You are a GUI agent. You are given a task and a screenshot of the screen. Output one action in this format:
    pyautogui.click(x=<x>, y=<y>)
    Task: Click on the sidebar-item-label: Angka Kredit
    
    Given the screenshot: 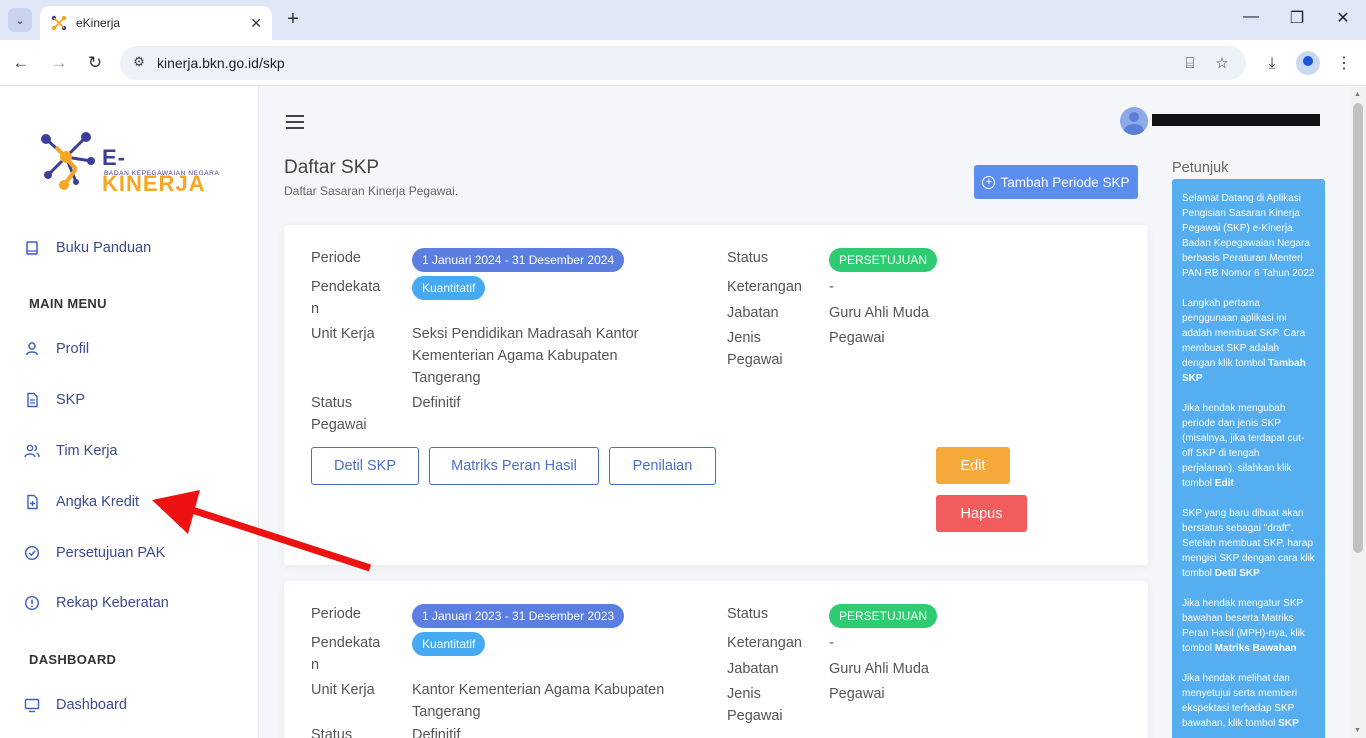 What is the action you would take?
    pyautogui.click(x=98, y=502)
    